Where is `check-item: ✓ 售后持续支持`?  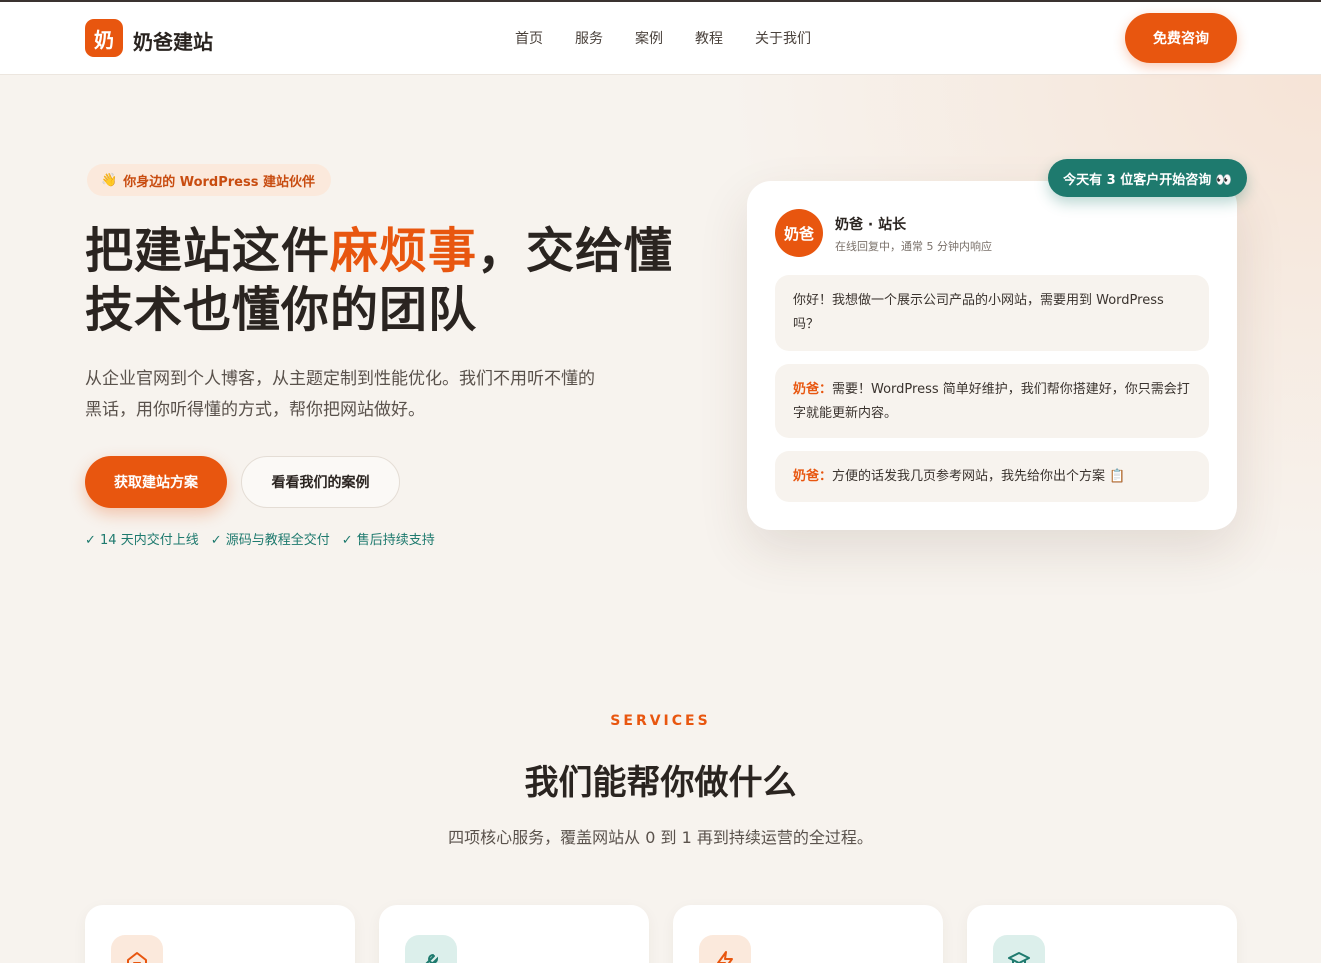 check-item: ✓ 售后持续支持 is located at coordinates (388, 540).